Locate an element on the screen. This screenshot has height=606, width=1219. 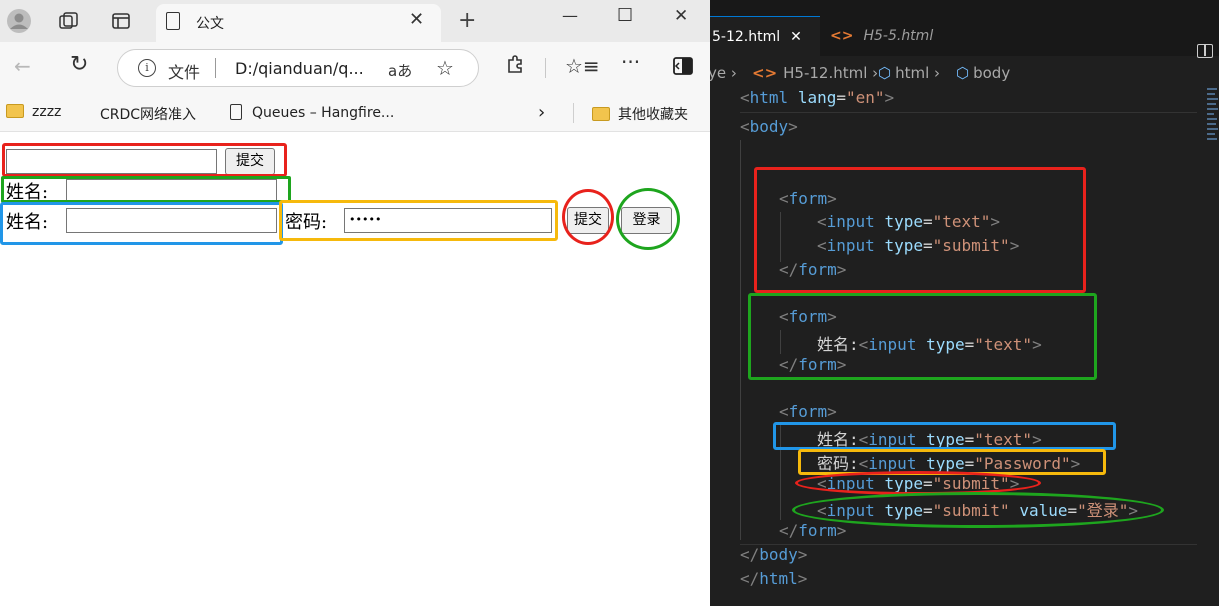
annotation-yellow-box is located at coordinates (418, 220).